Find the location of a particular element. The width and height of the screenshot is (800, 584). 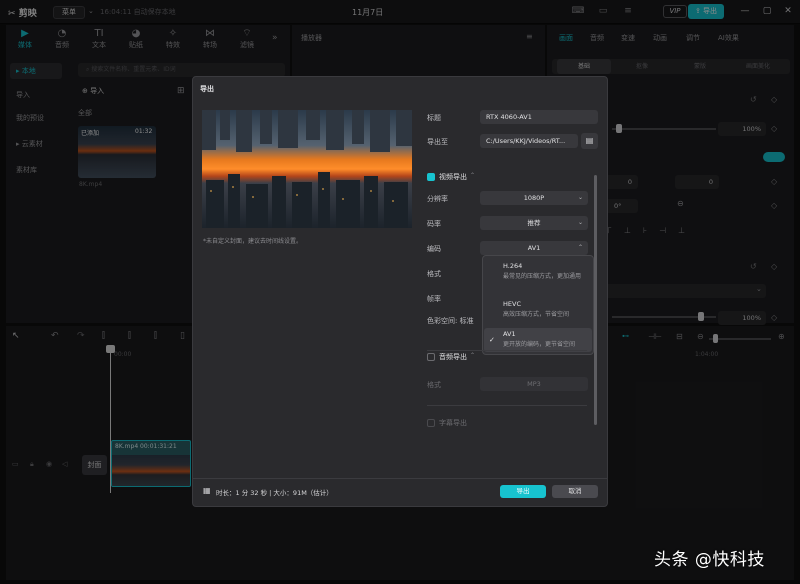

cancel-button: 取消 is located at coordinates (575, 491).